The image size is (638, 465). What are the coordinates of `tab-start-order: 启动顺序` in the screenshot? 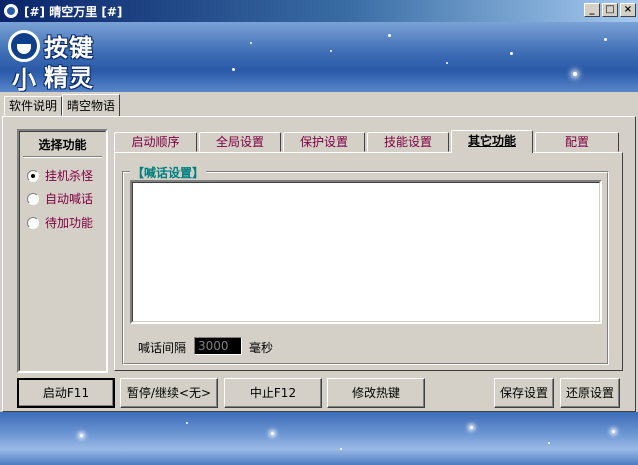 It's located at (155, 142).